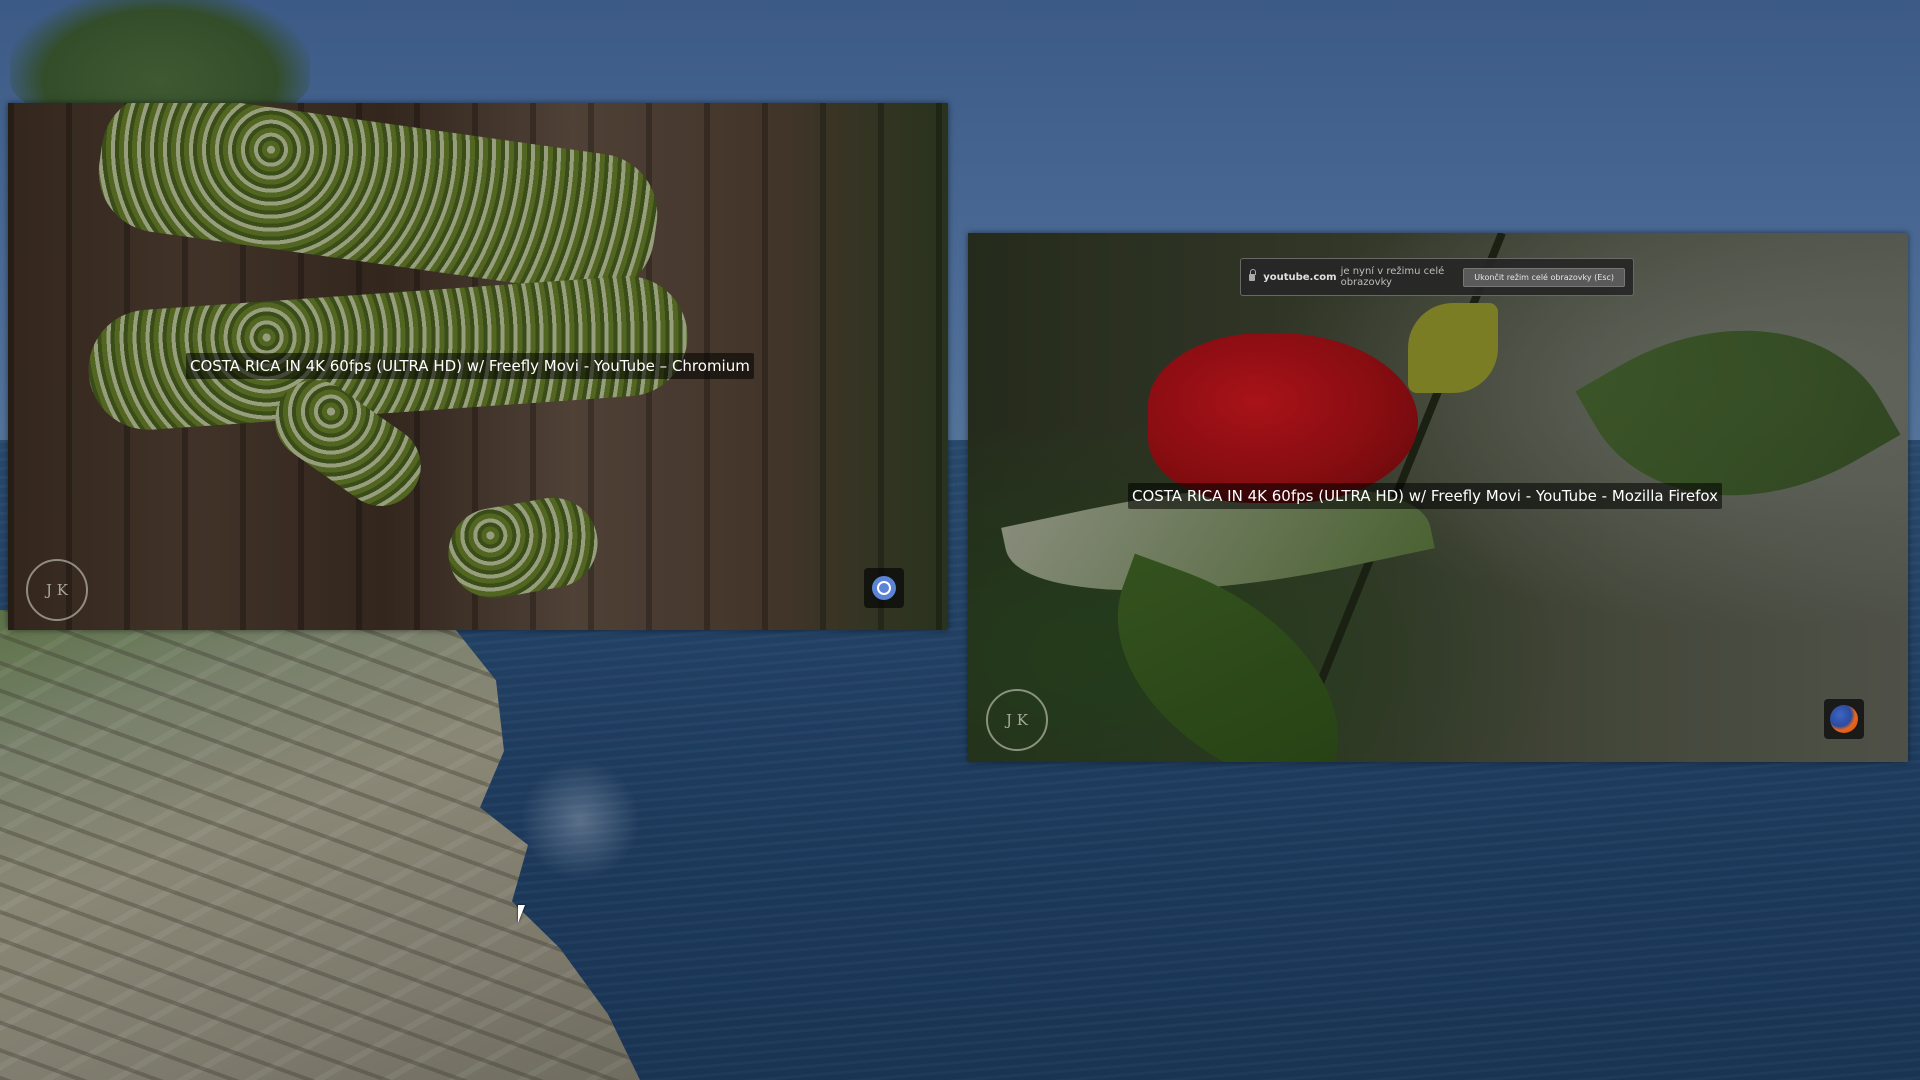  What do you see at coordinates (525, 914) in the screenshot?
I see `mouse-cursor-icon` at bounding box center [525, 914].